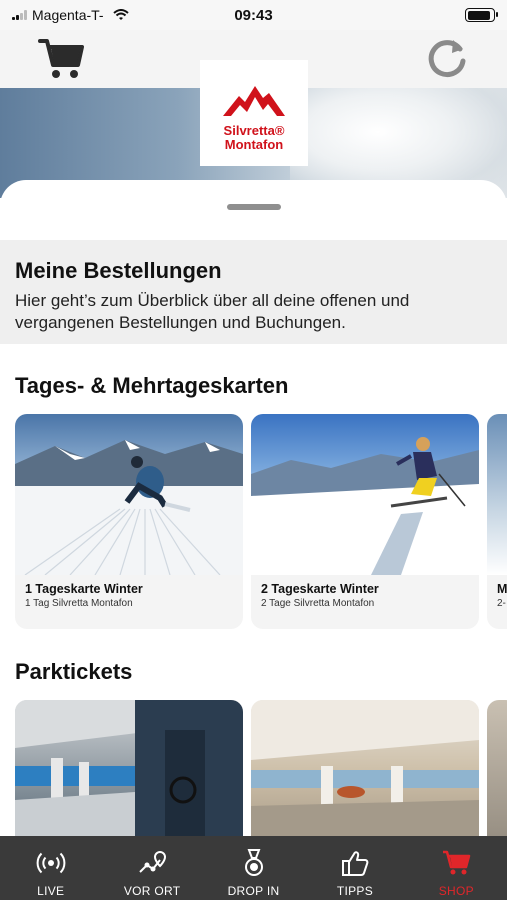  I want to click on ticket-card-title: M, so click(502, 589).